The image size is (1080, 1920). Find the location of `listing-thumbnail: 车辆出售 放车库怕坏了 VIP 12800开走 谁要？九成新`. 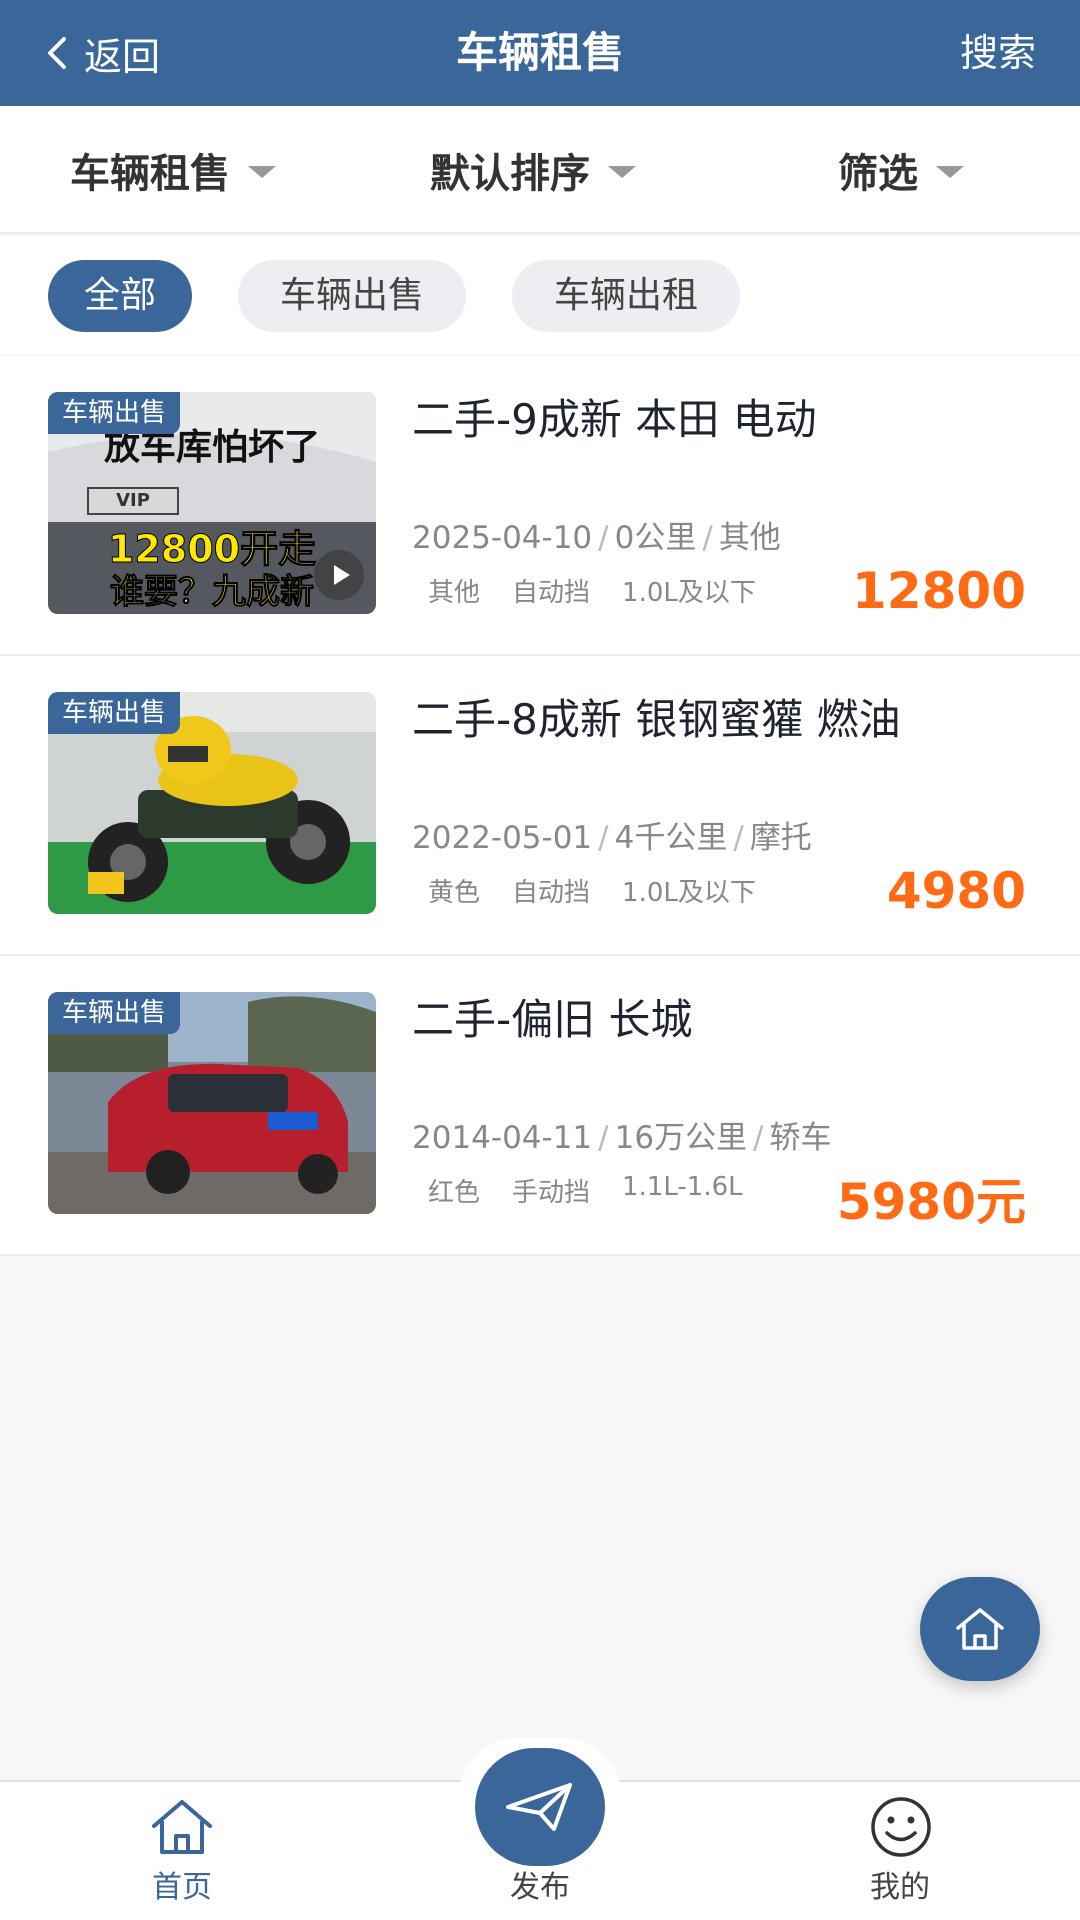

listing-thumbnail: 车辆出售 放车库怕坏了 VIP 12800开走 谁要？九成新 is located at coordinates (212, 503).